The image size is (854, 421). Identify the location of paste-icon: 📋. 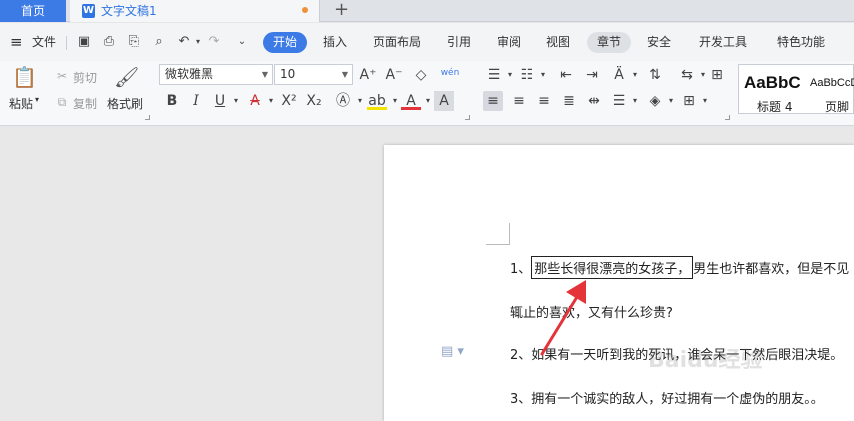
(24, 77).